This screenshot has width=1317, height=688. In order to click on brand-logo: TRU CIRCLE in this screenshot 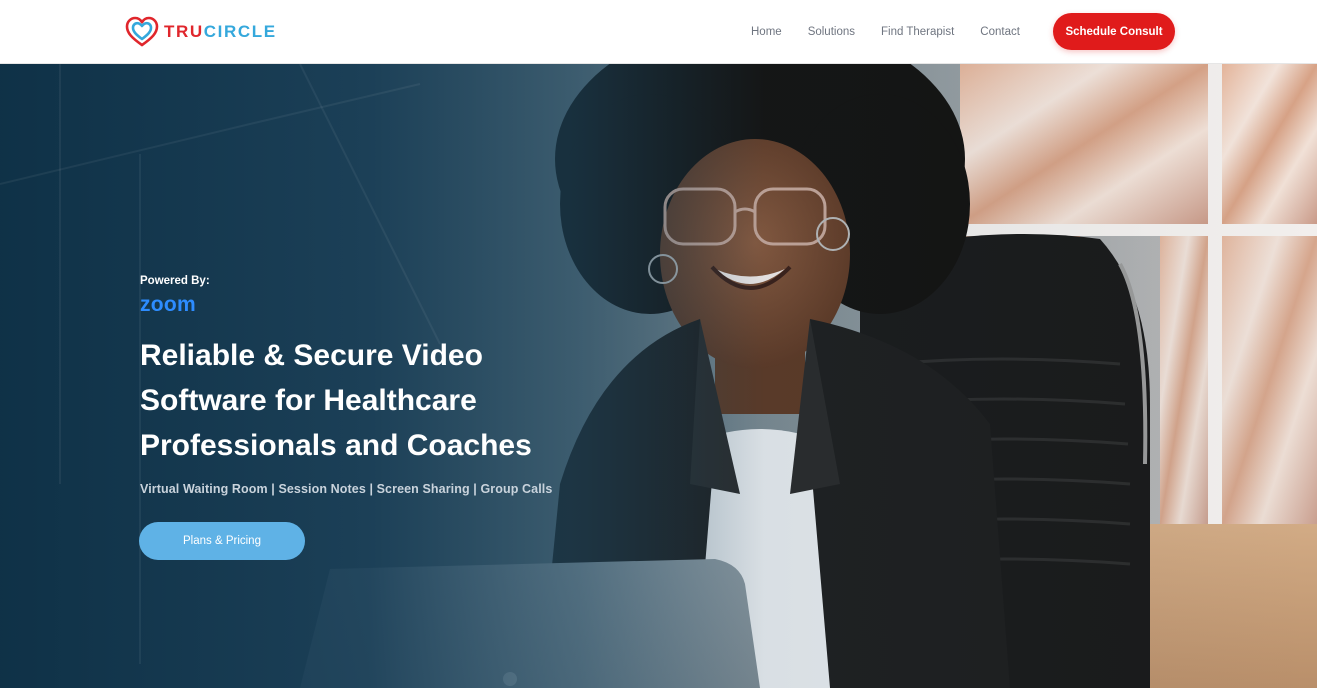, I will do `click(200, 32)`.